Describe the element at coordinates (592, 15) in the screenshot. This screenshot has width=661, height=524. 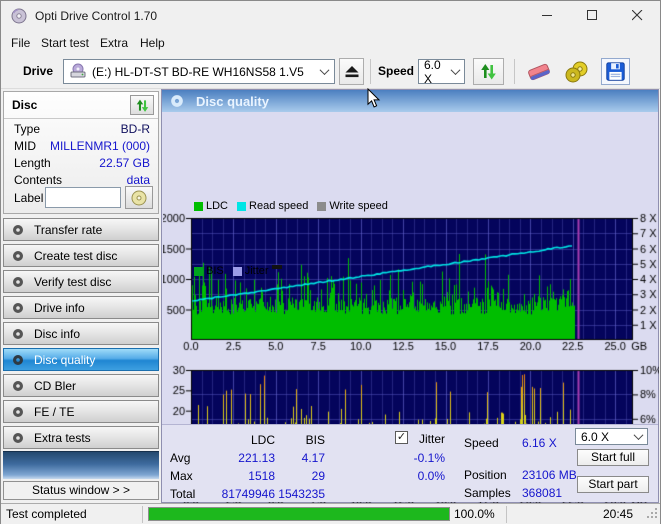
I see `maximize-button` at that location.